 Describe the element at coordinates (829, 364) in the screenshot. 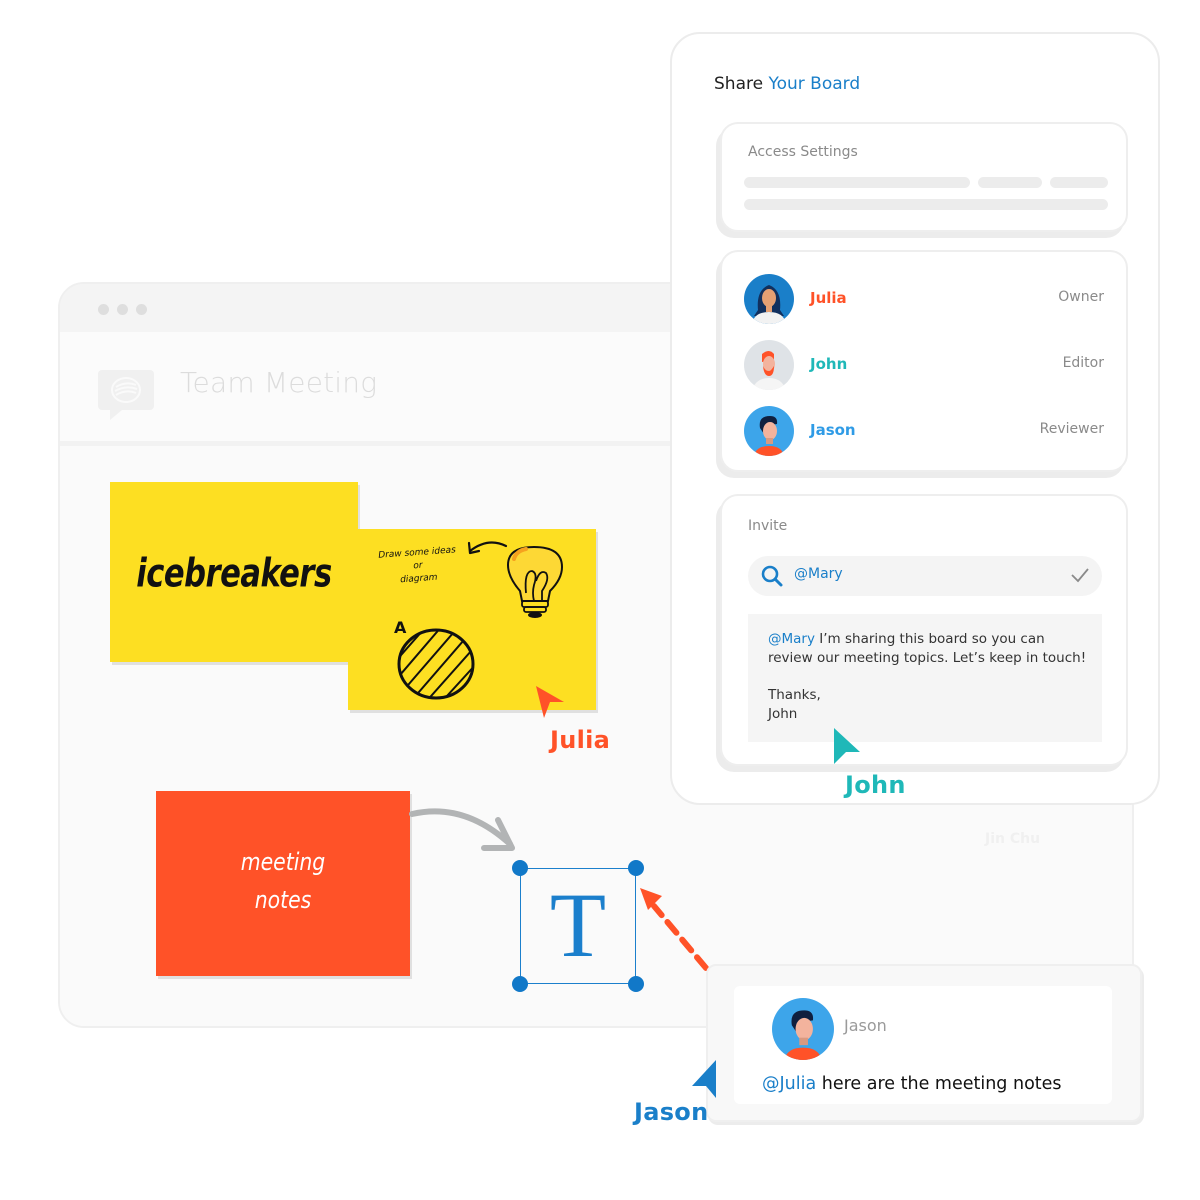

I see `member-name: John` at that location.